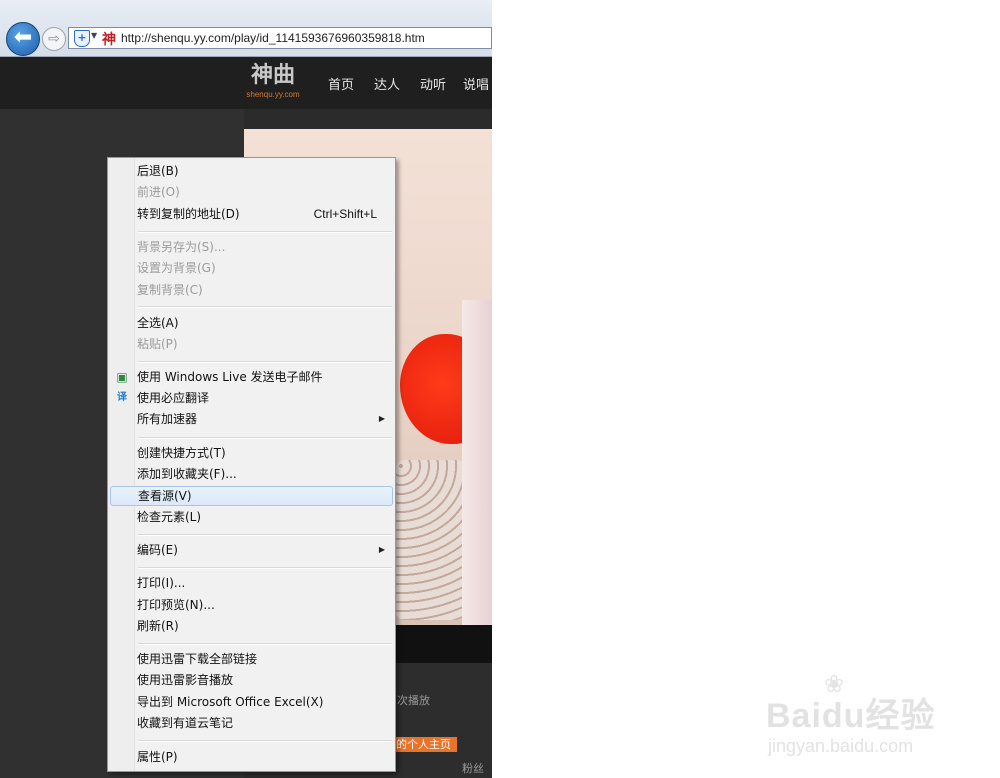  Describe the element at coordinates (251, 626) in the screenshot. I see `menu-refresh: 刷新(R)` at that location.